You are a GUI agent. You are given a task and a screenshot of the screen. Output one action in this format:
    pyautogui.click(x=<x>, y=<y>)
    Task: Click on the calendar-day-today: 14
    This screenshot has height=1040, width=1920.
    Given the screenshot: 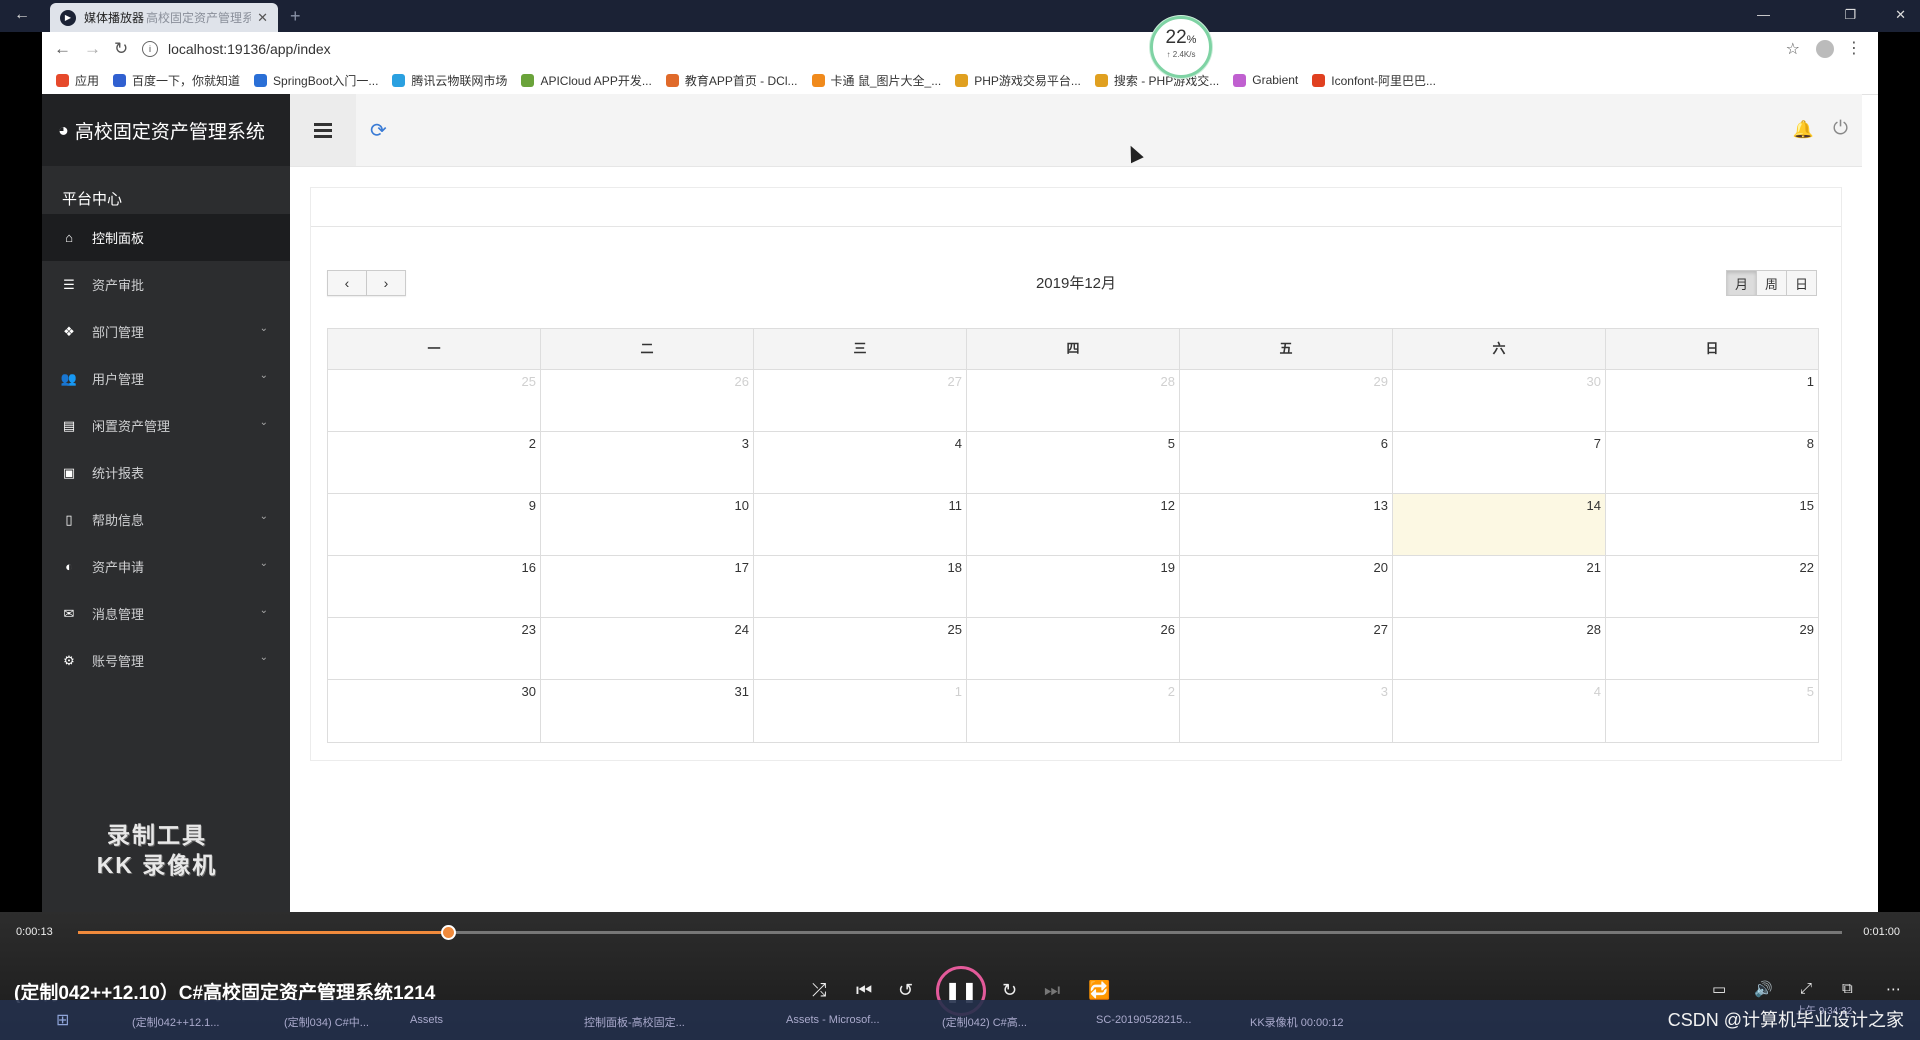 What is the action you would take?
    pyautogui.click(x=1499, y=524)
    